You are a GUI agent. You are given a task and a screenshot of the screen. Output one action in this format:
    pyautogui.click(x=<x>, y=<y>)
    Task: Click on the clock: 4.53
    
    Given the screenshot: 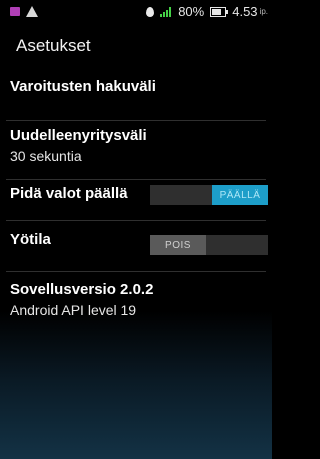 What is the action you would take?
    pyautogui.click(x=245, y=11)
    